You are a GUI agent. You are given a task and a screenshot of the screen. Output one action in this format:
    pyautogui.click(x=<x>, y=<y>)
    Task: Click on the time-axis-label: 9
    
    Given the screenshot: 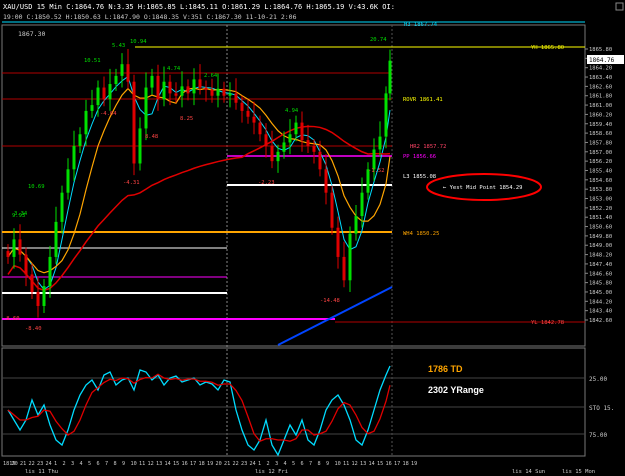 What is the action you would take?
    pyautogui.click(x=123, y=464)
    